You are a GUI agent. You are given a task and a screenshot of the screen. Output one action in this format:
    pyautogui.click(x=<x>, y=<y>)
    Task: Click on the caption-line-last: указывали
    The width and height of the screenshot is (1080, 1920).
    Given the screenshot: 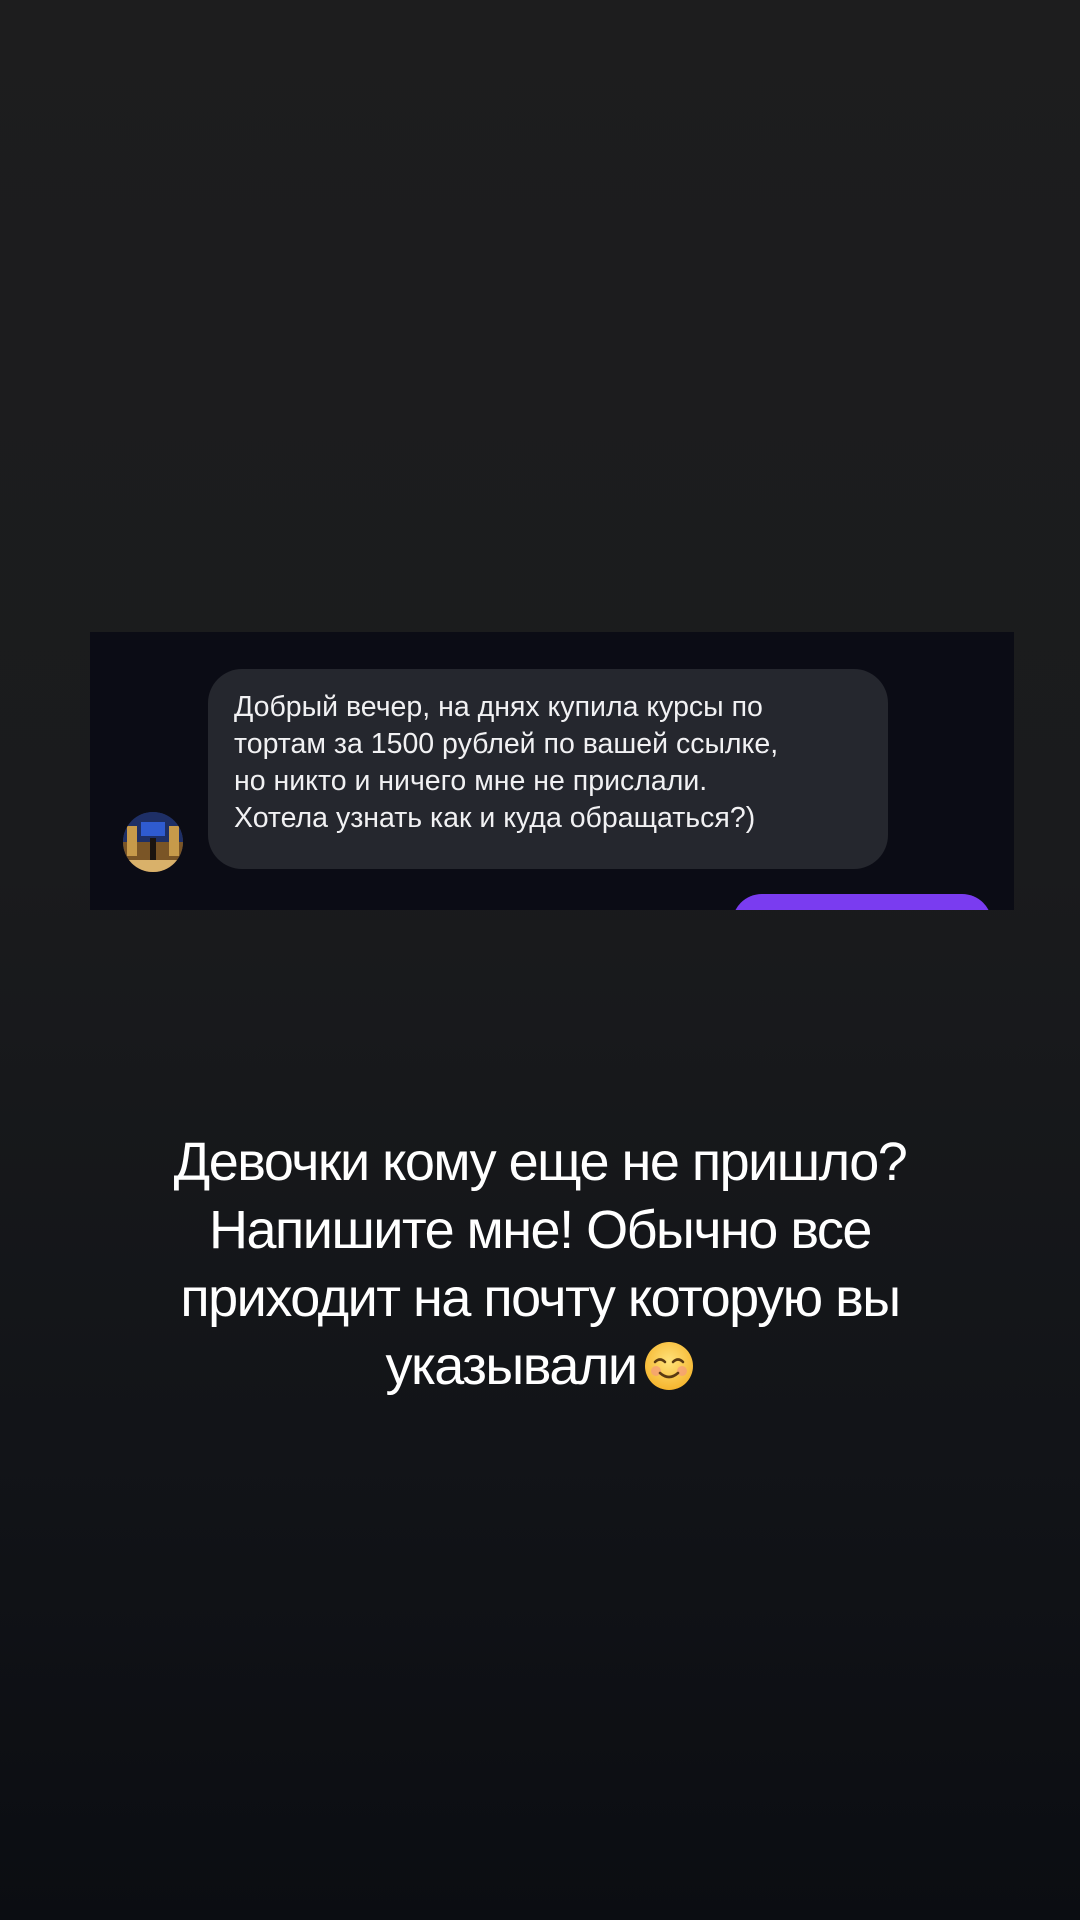 What is the action you would take?
    pyautogui.click(x=540, y=1366)
    